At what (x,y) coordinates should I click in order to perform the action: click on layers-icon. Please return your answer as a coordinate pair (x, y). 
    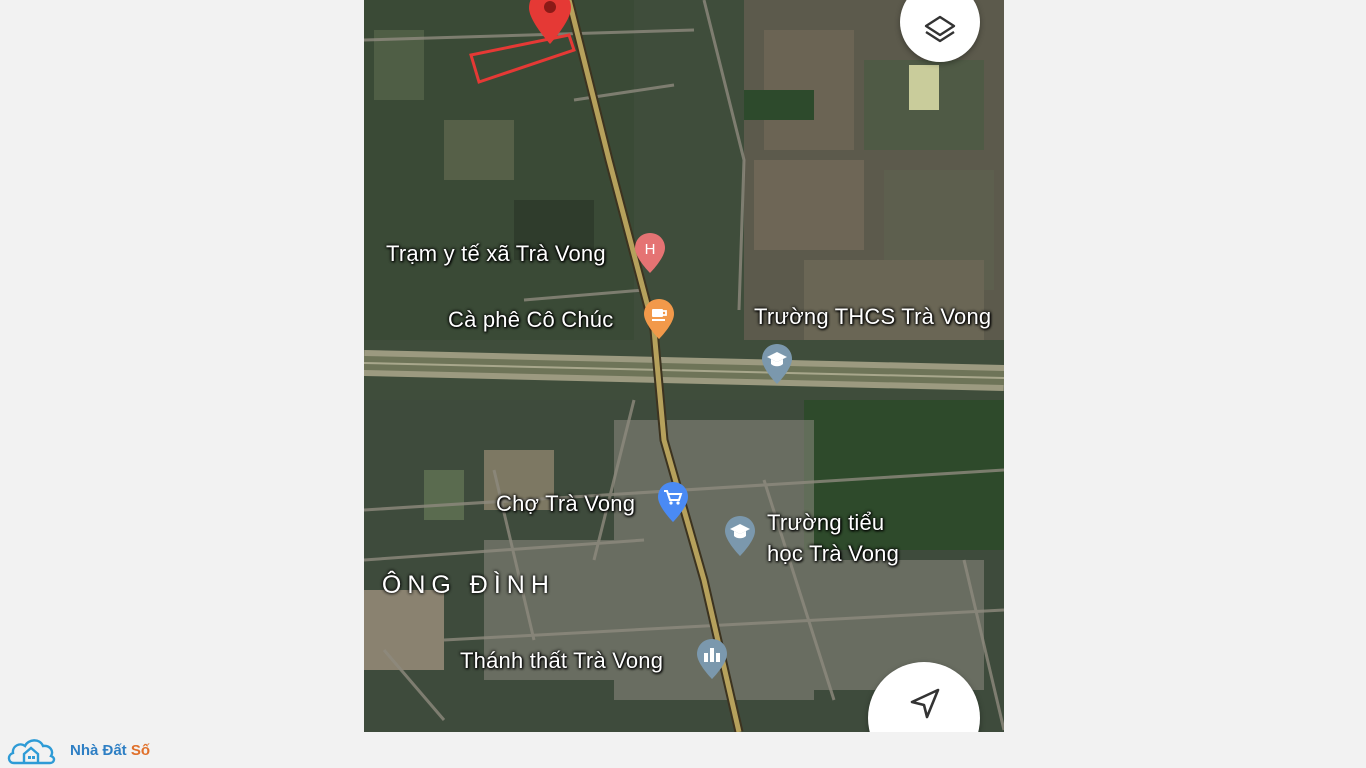
    Looking at the image, I should click on (940, 29).